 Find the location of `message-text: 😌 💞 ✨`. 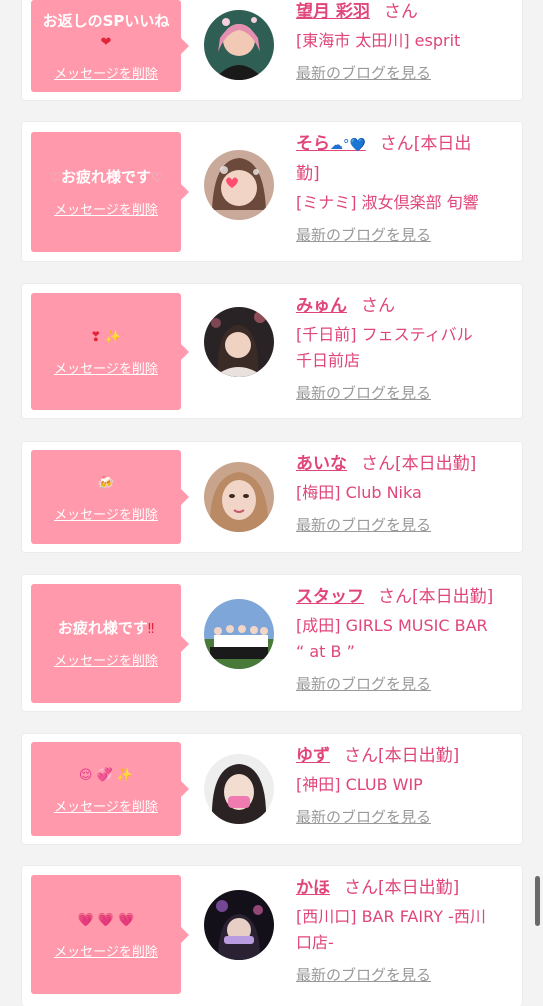

message-text: 😌 💞 ✨ is located at coordinates (106, 775).